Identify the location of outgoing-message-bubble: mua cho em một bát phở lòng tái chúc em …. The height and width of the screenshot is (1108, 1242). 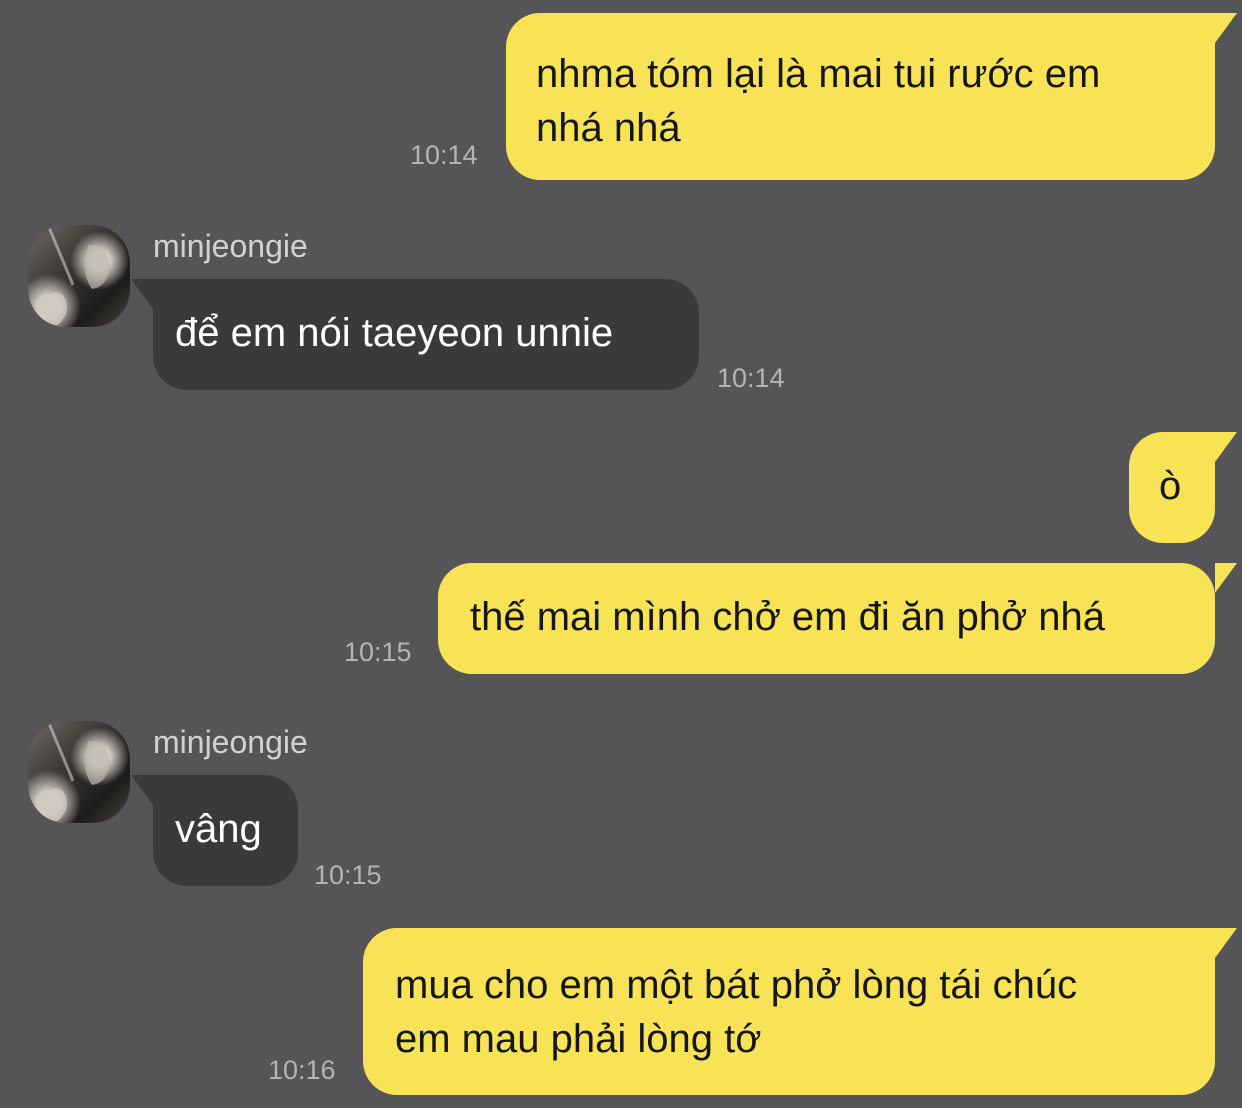
(800, 1011).